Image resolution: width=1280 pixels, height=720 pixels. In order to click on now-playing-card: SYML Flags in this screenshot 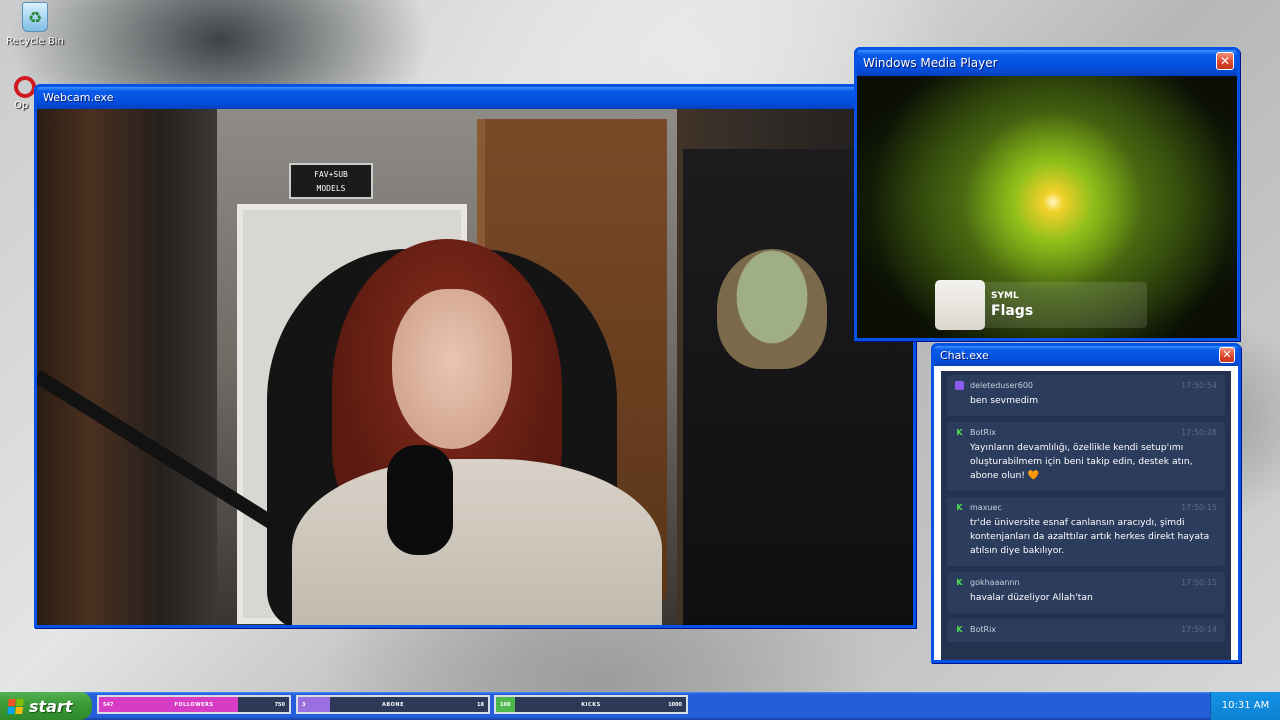, I will do `click(1041, 305)`.